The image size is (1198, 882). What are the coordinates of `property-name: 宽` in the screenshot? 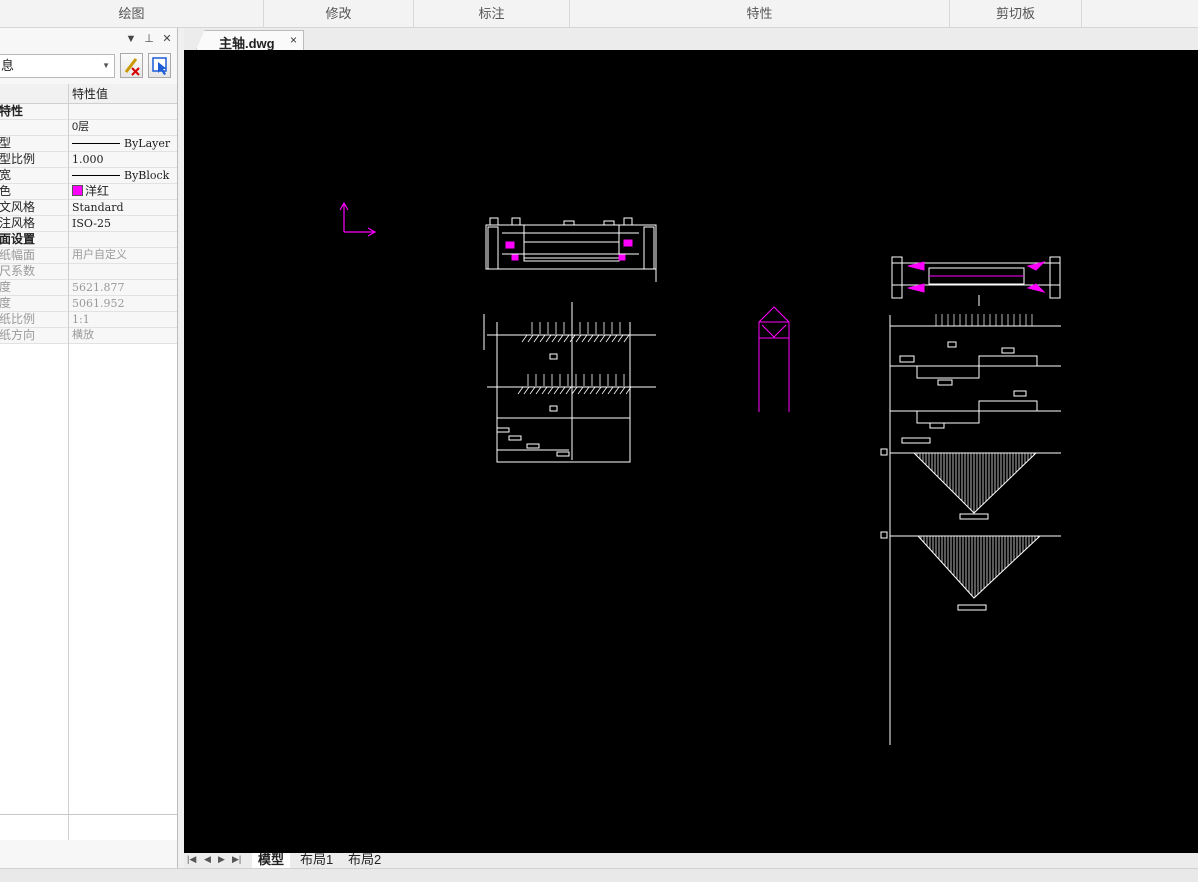 It's located at (6, 175).